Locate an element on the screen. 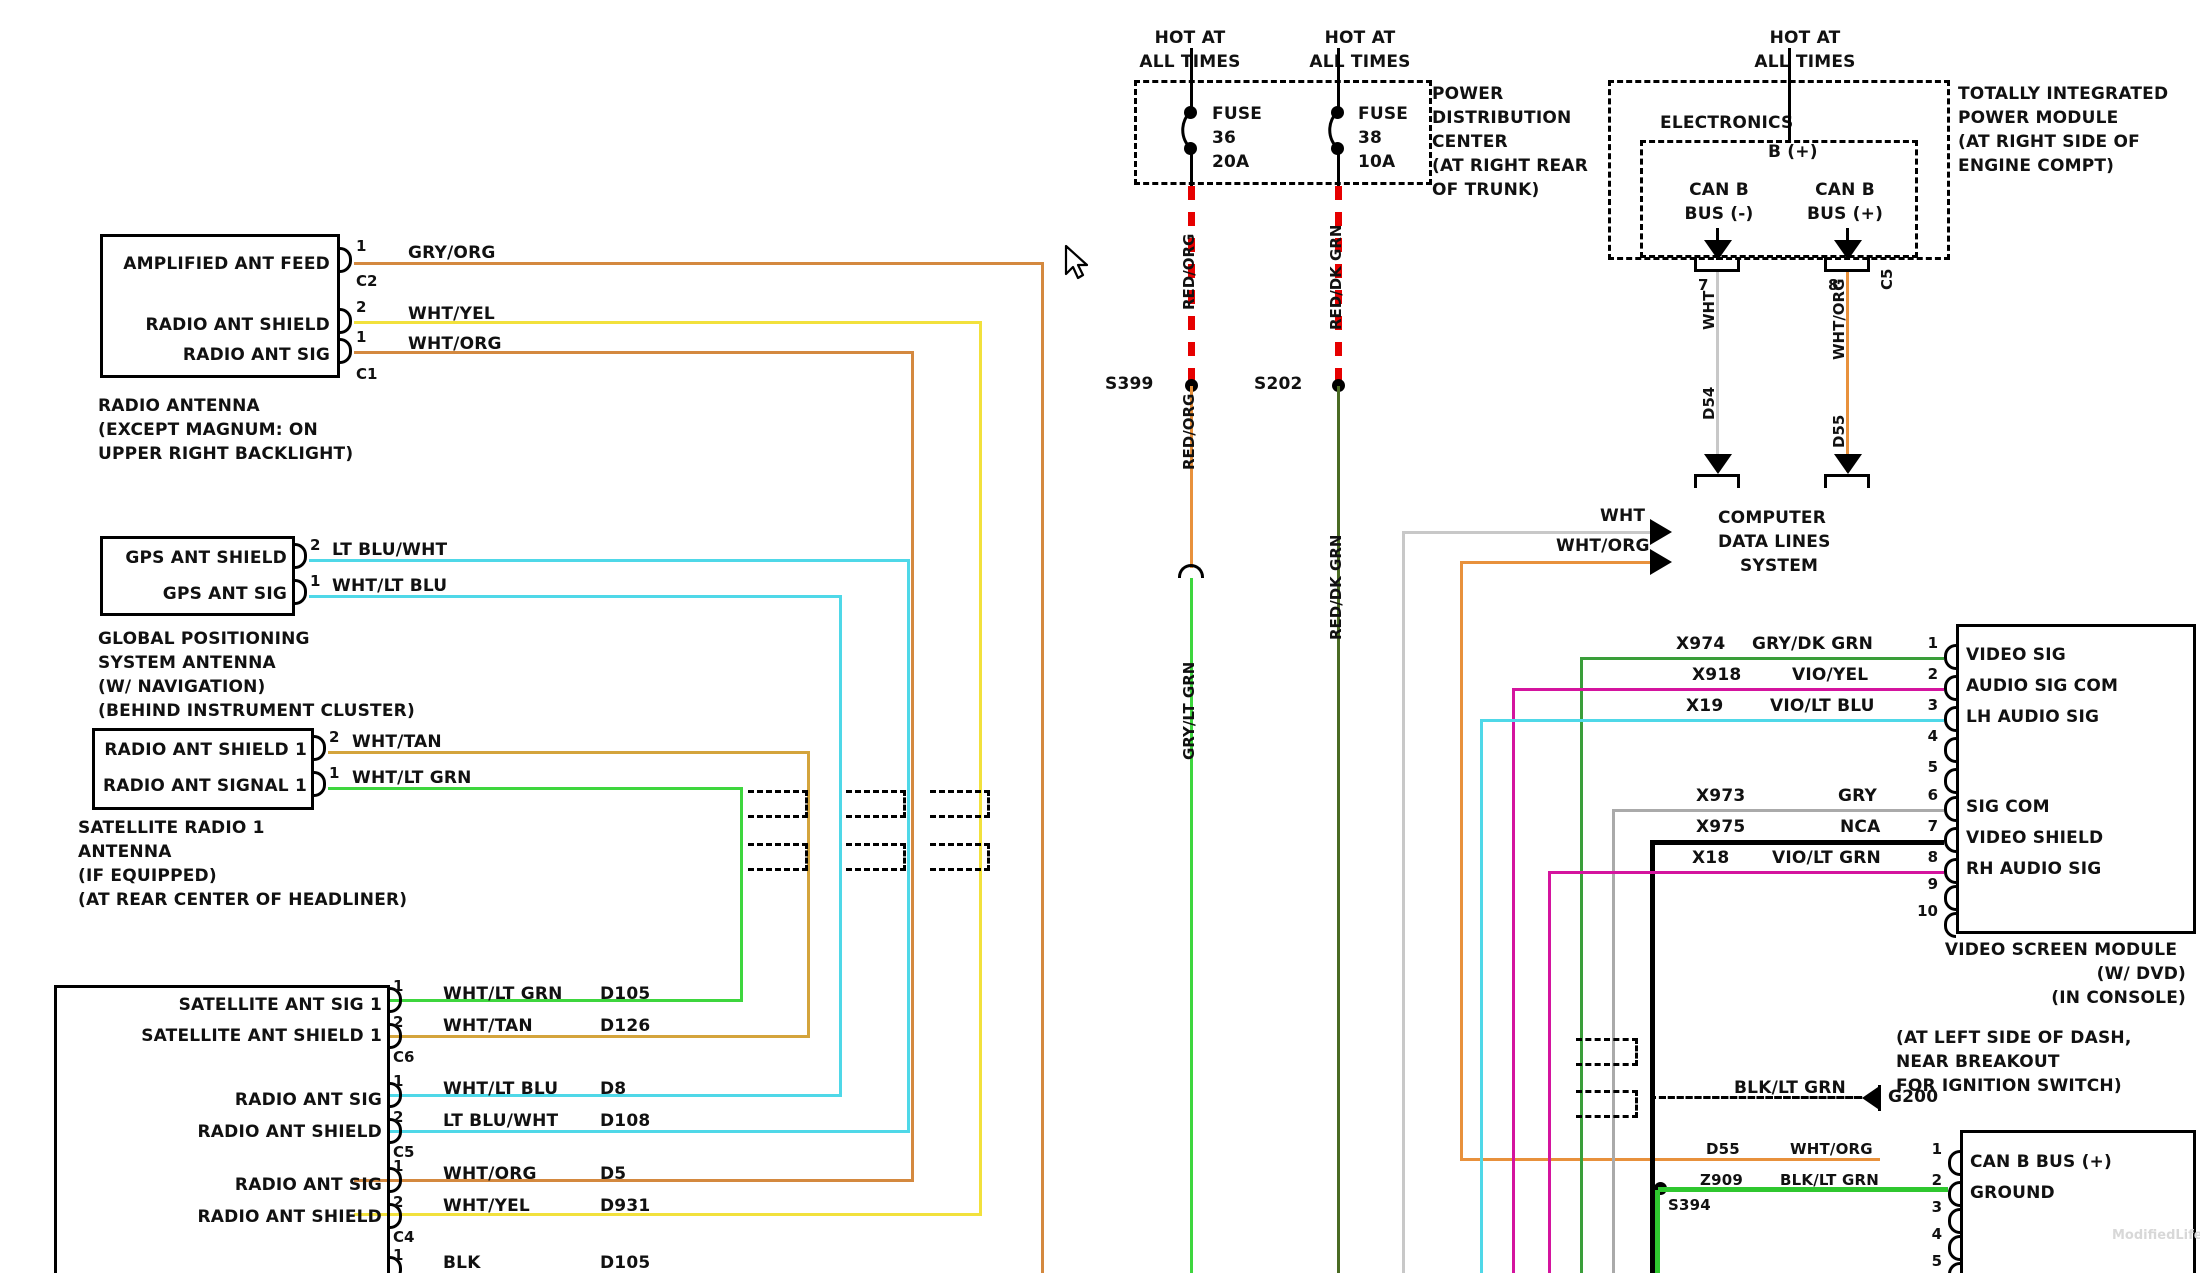  wire-hop-symbol is located at coordinates (1191, 571).